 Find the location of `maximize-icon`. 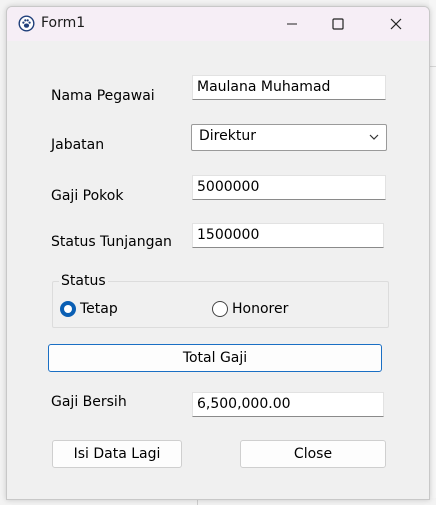

maximize-icon is located at coordinates (338, 24).